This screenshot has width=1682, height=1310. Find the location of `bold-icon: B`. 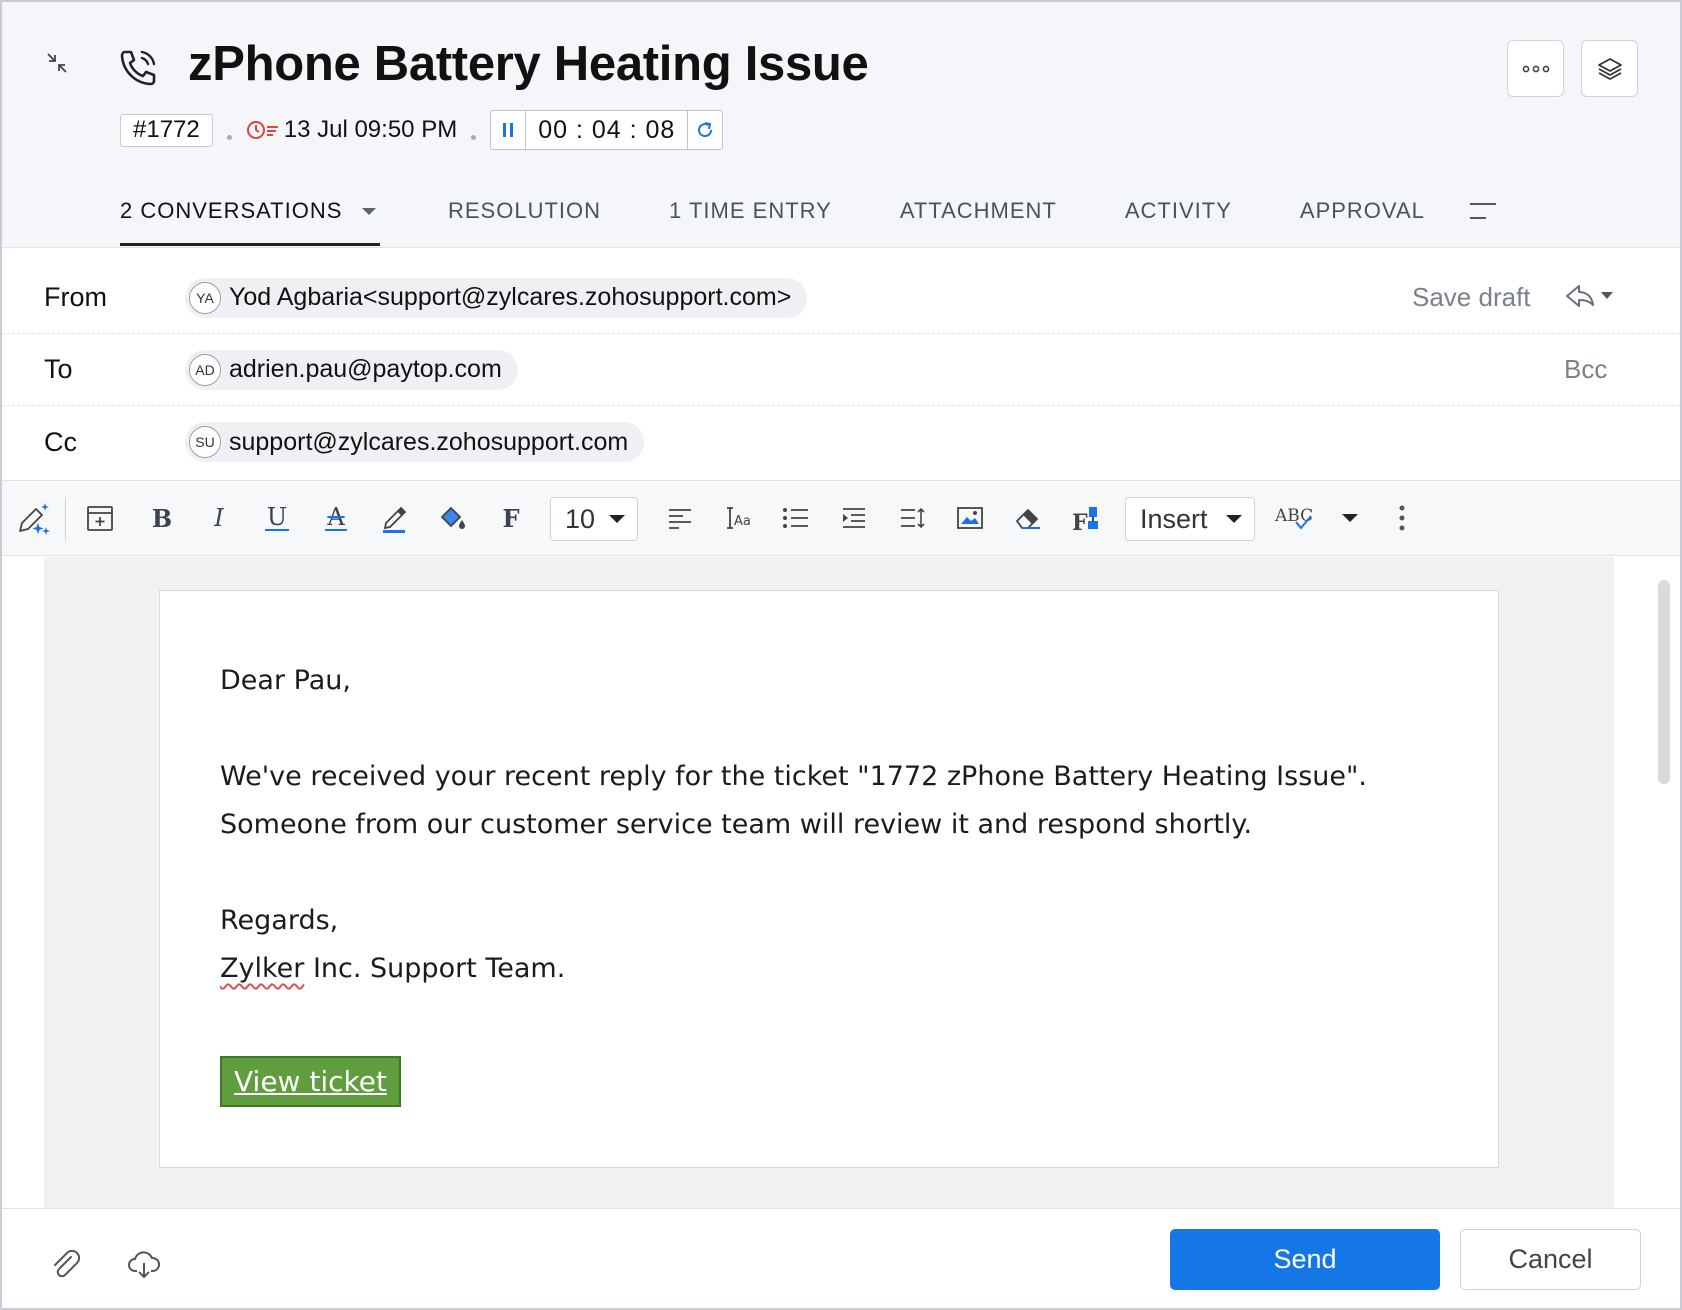

bold-icon: B is located at coordinates (162, 518).